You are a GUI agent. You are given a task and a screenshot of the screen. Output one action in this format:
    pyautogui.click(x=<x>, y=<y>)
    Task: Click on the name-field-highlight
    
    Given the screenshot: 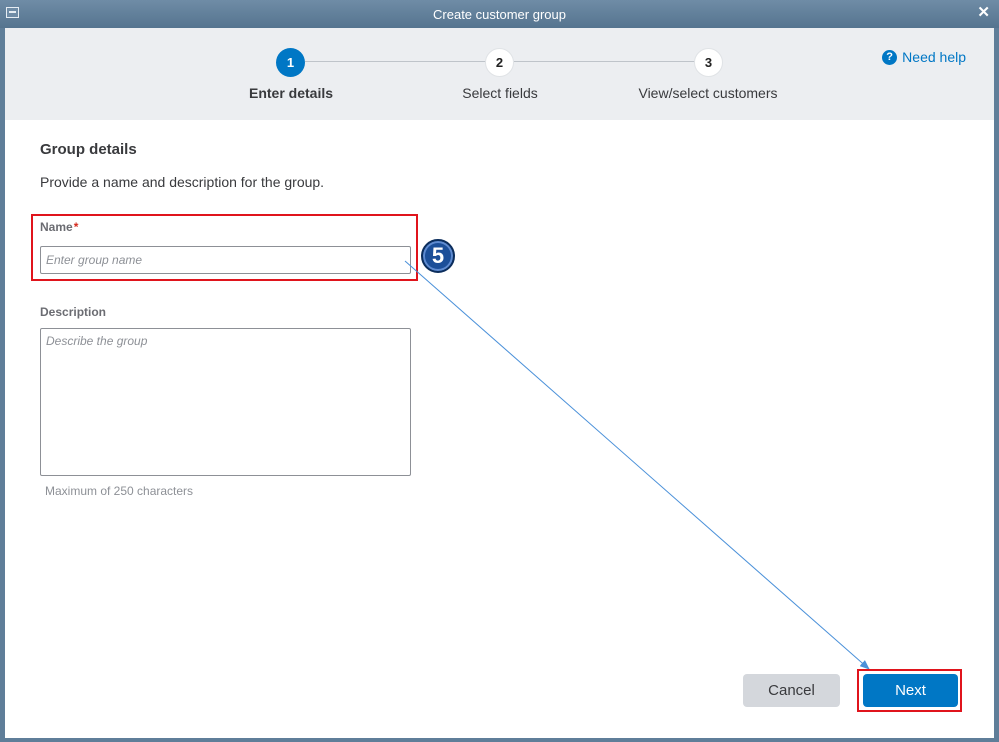 What is the action you would take?
    pyautogui.click(x=224, y=247)
    